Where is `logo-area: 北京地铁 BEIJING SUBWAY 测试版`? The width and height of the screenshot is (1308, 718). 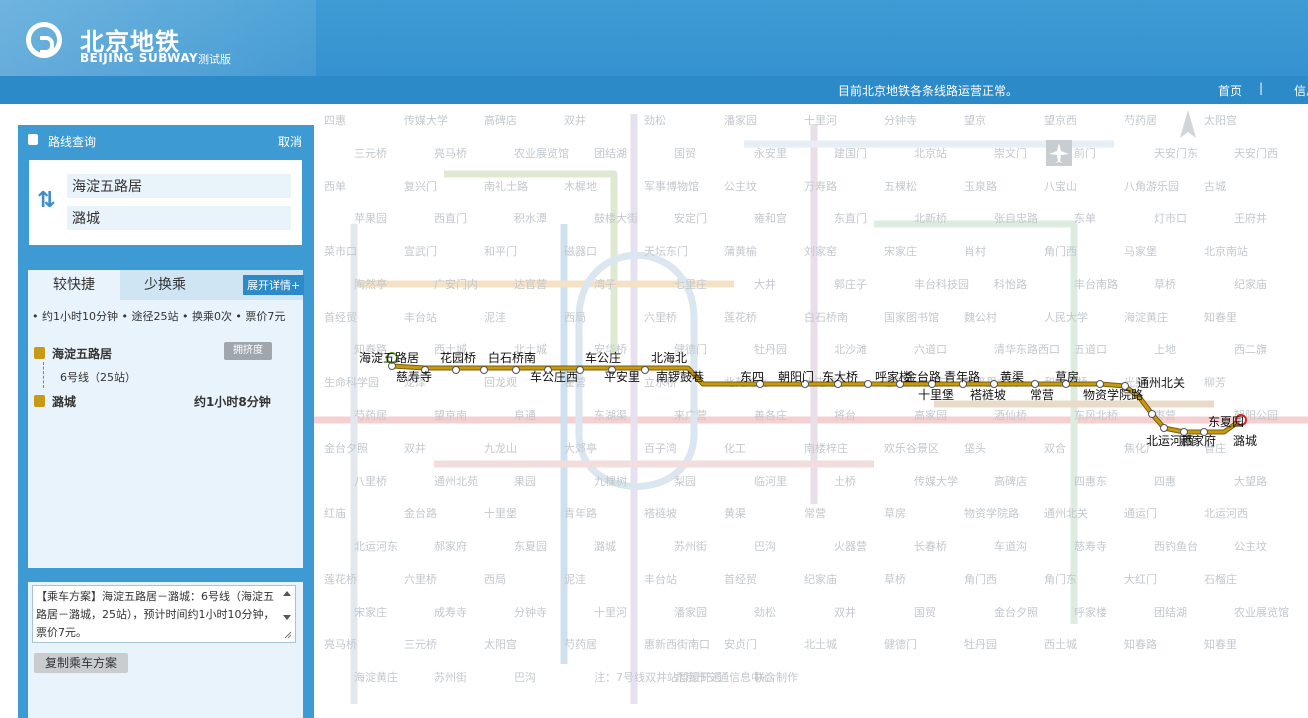 logo-area: 北京地铁 BEIJING SUBWAY 测试版 is located at coordinates (158, 38).